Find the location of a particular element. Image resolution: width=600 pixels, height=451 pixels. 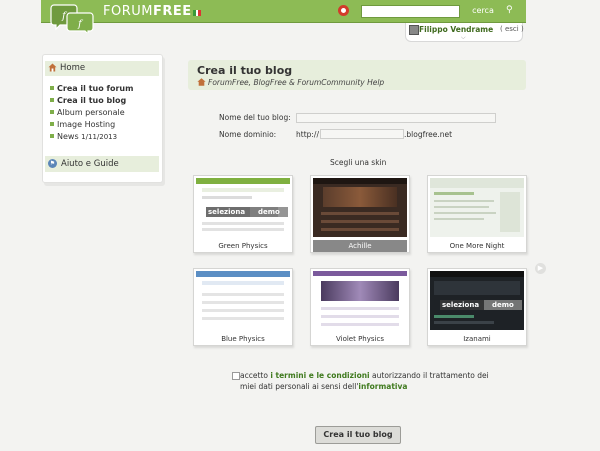

logout-link: ( esci ) is located at coordinates (512, 29).